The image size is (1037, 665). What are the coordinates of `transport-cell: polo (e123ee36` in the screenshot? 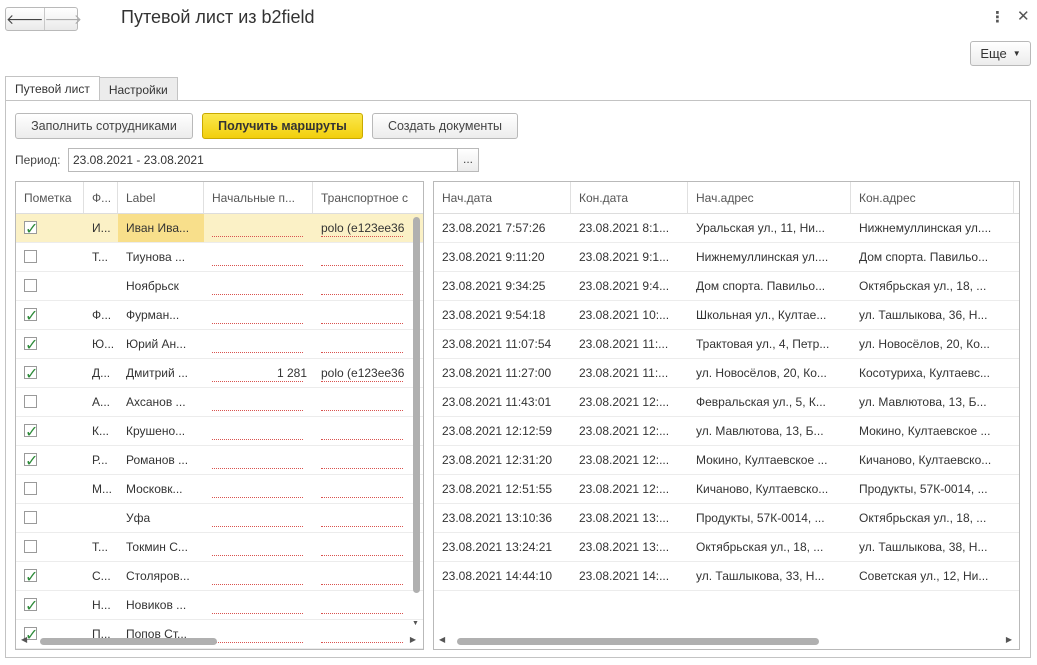 It's located at (363, 228).